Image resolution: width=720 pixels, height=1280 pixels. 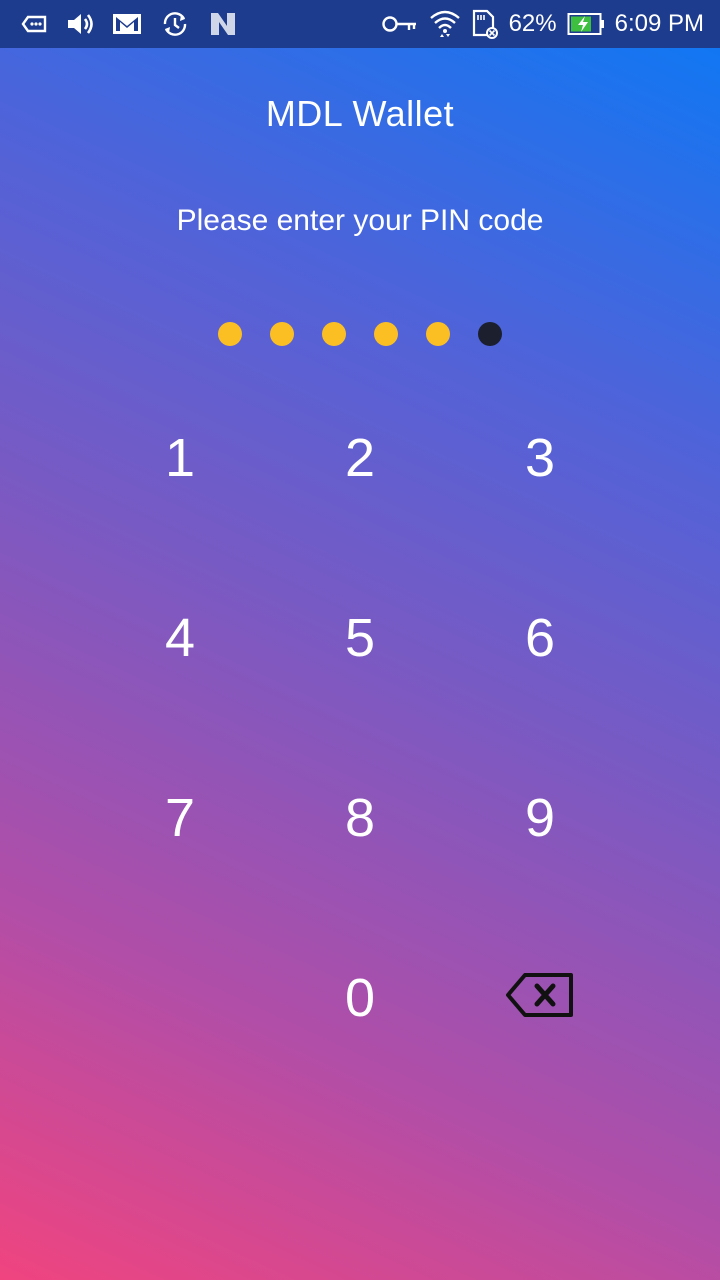 I want to click on gmail-icon, so click(x=127, y=24).